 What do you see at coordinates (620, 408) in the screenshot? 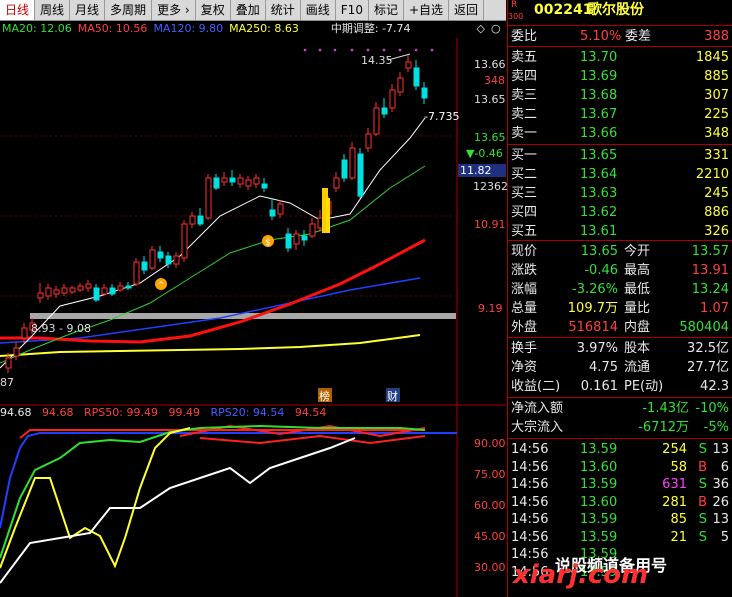
I see `flow-row: 净流入额 -1.43亿 -10%` at bounding box center [620, 408].